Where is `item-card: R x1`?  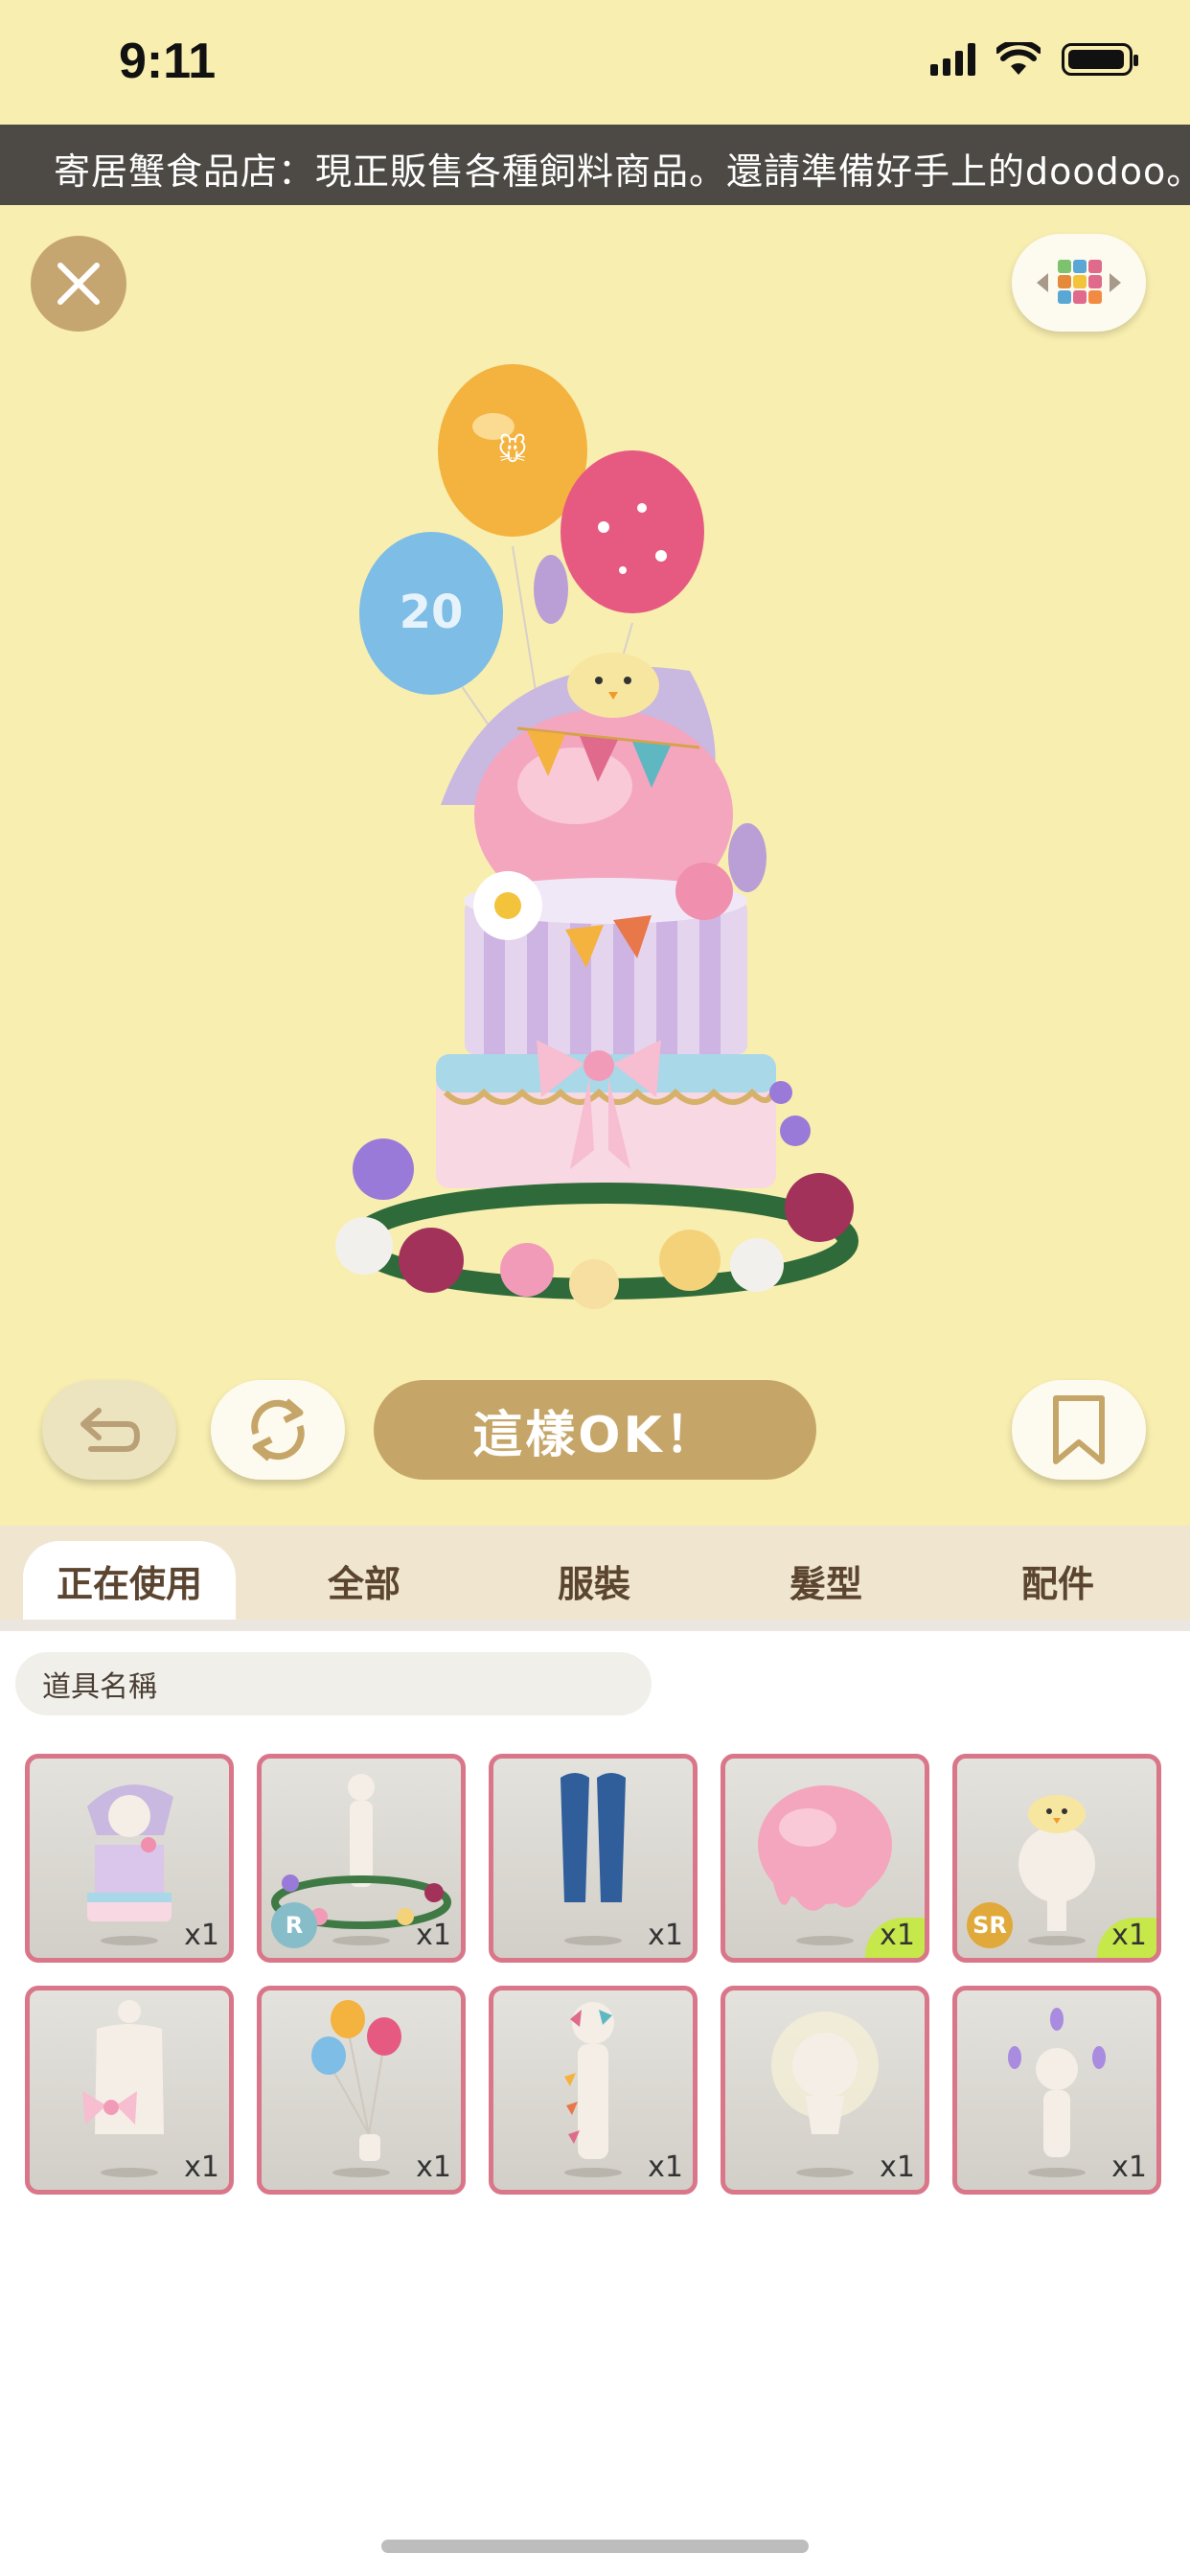 item-card: R x1 is located at coordinates (362, 1858).